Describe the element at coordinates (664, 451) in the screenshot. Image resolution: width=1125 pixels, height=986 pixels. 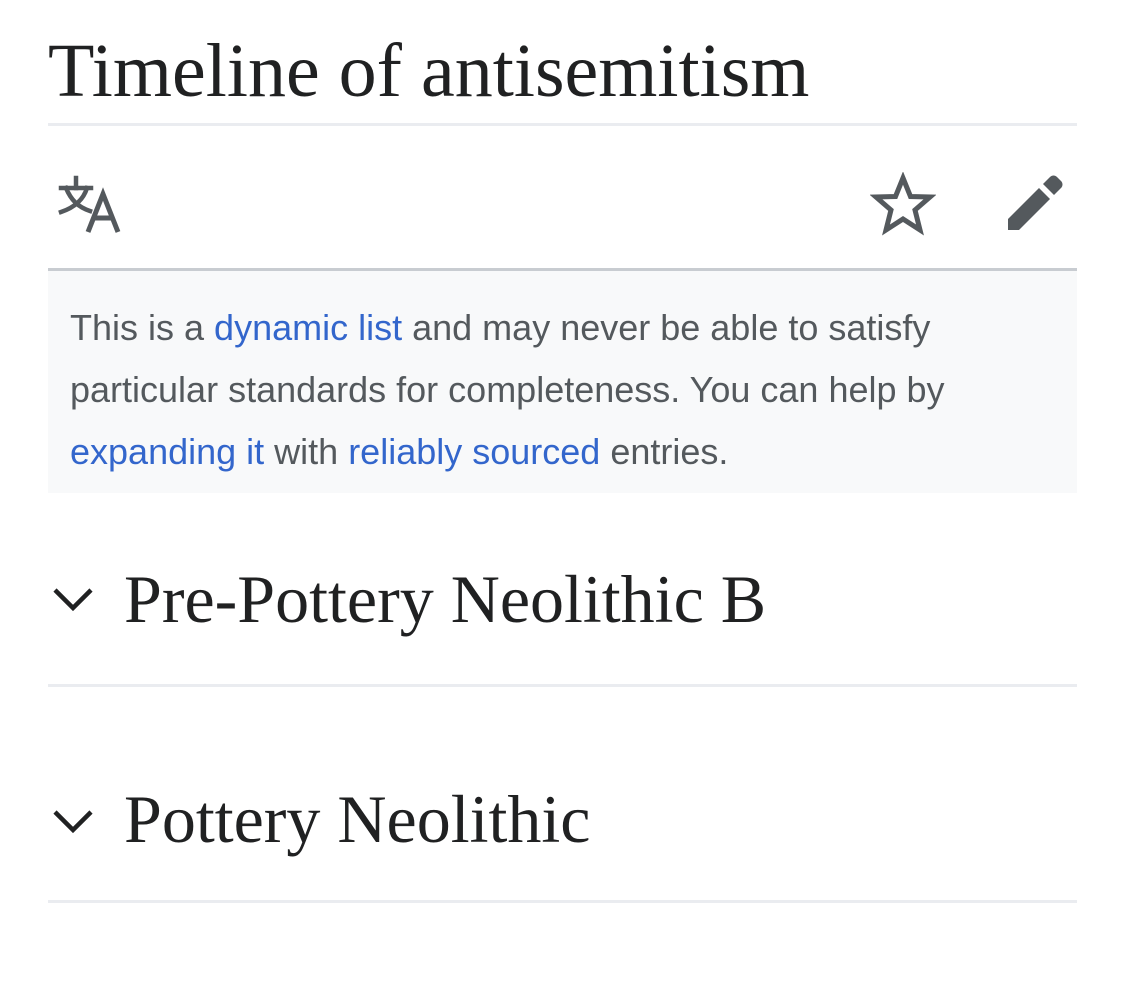
I see `notice-text: entries.` at that location.